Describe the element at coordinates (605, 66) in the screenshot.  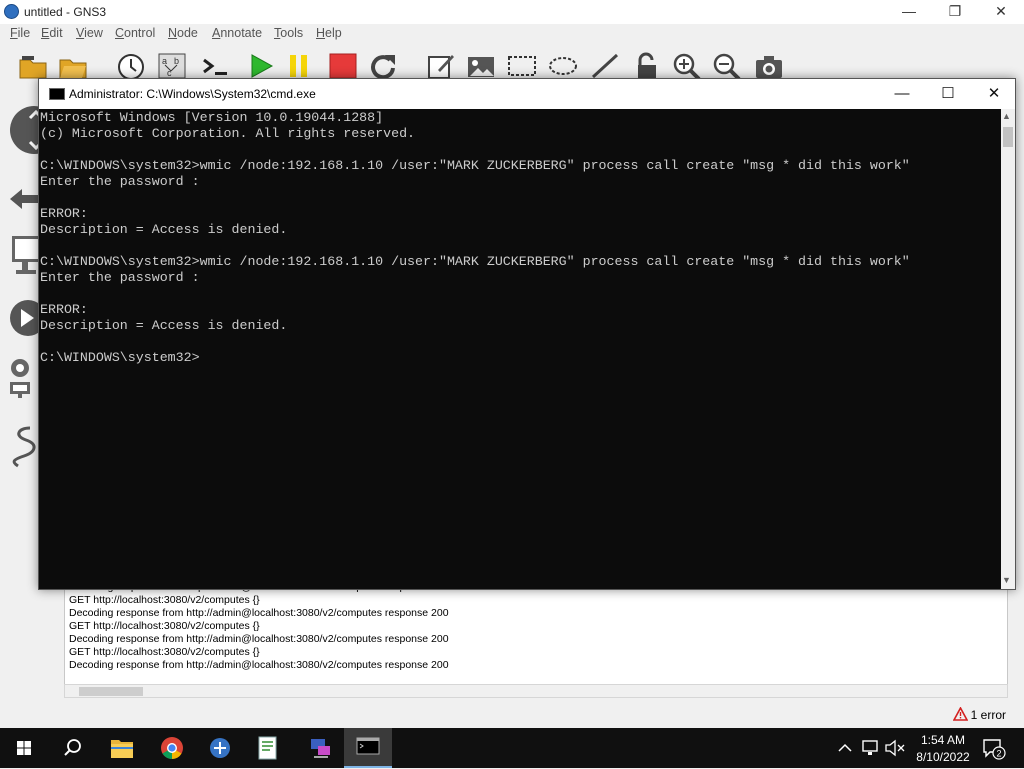
I see `draw-line-icon` at that location.